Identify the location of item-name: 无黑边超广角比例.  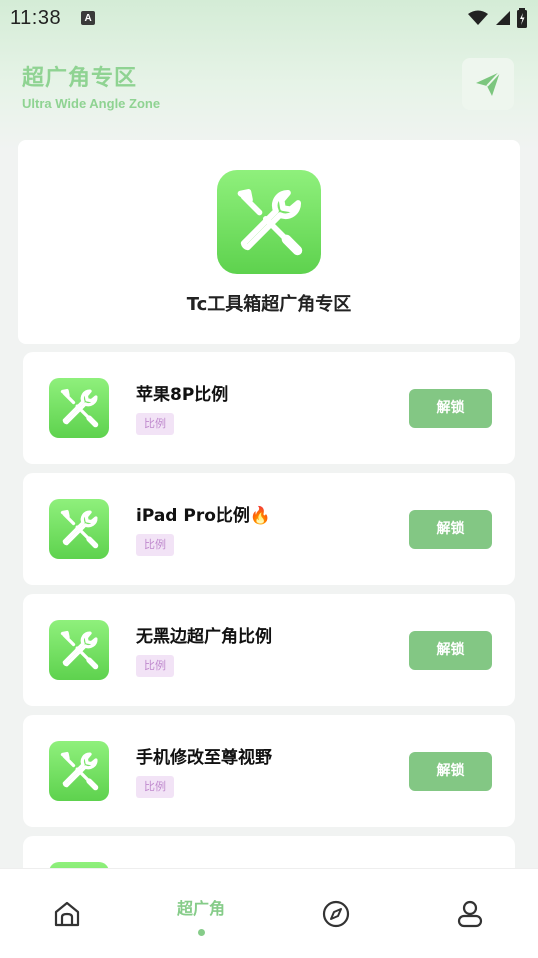
(204, 637).